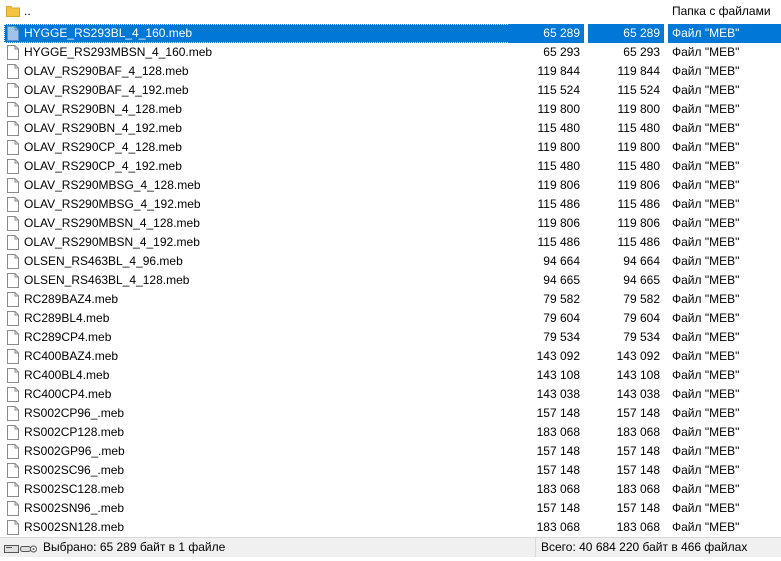 Image resolution: width=781 pixels, height=561 pixels. Describe the element at coordinates (257, 128) in the screenshot. I see `file-name-cell: OLAV_RS290BN_4_192.meb` at that location.